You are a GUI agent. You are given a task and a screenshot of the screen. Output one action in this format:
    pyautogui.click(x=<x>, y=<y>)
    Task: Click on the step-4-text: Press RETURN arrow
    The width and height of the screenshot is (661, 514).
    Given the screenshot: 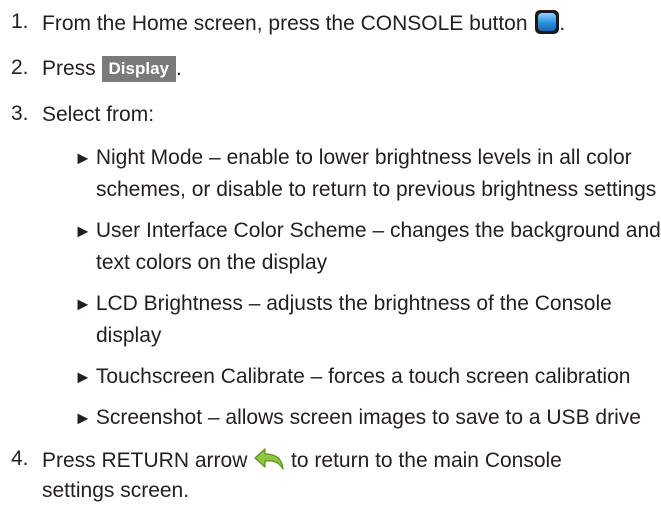 What is the action you would take?
    pyautogui.click(x=145, y=460)
    